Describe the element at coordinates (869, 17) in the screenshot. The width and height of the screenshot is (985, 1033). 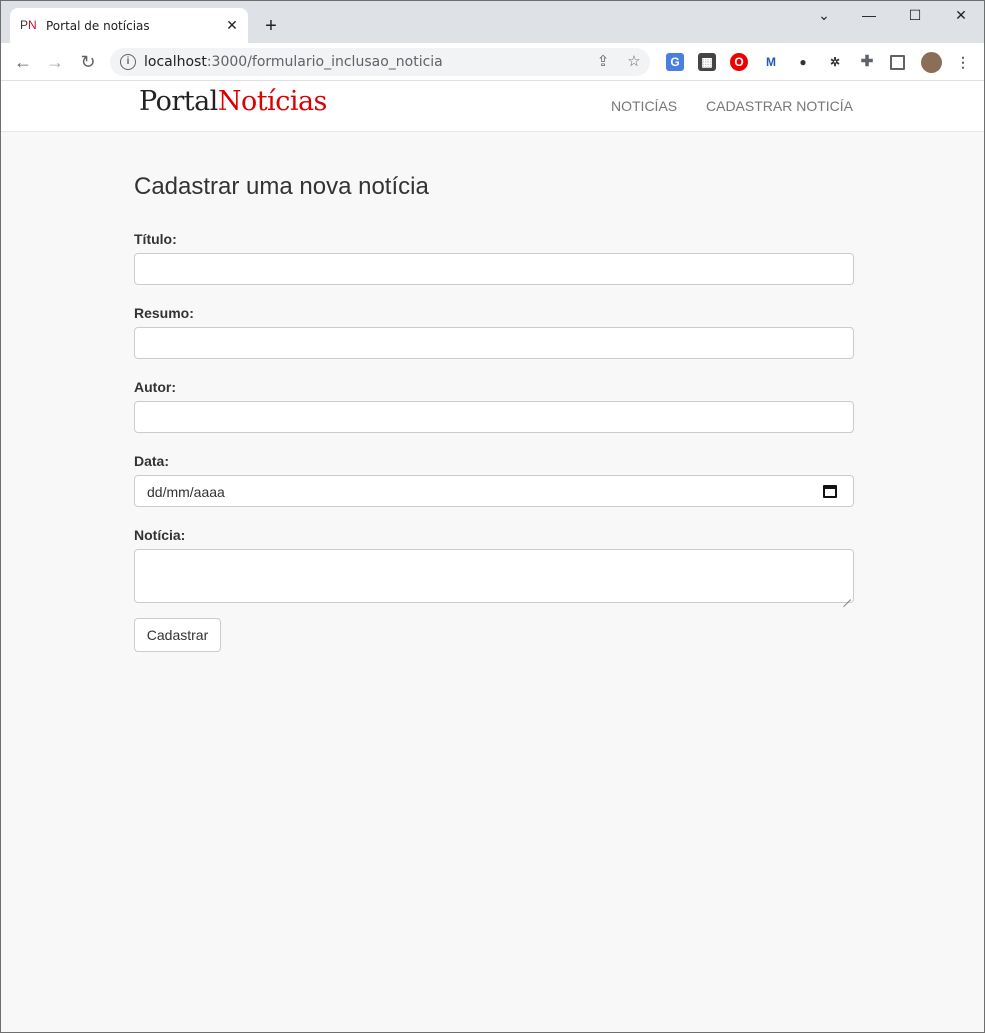
I see `minimize-button: —` at that location.